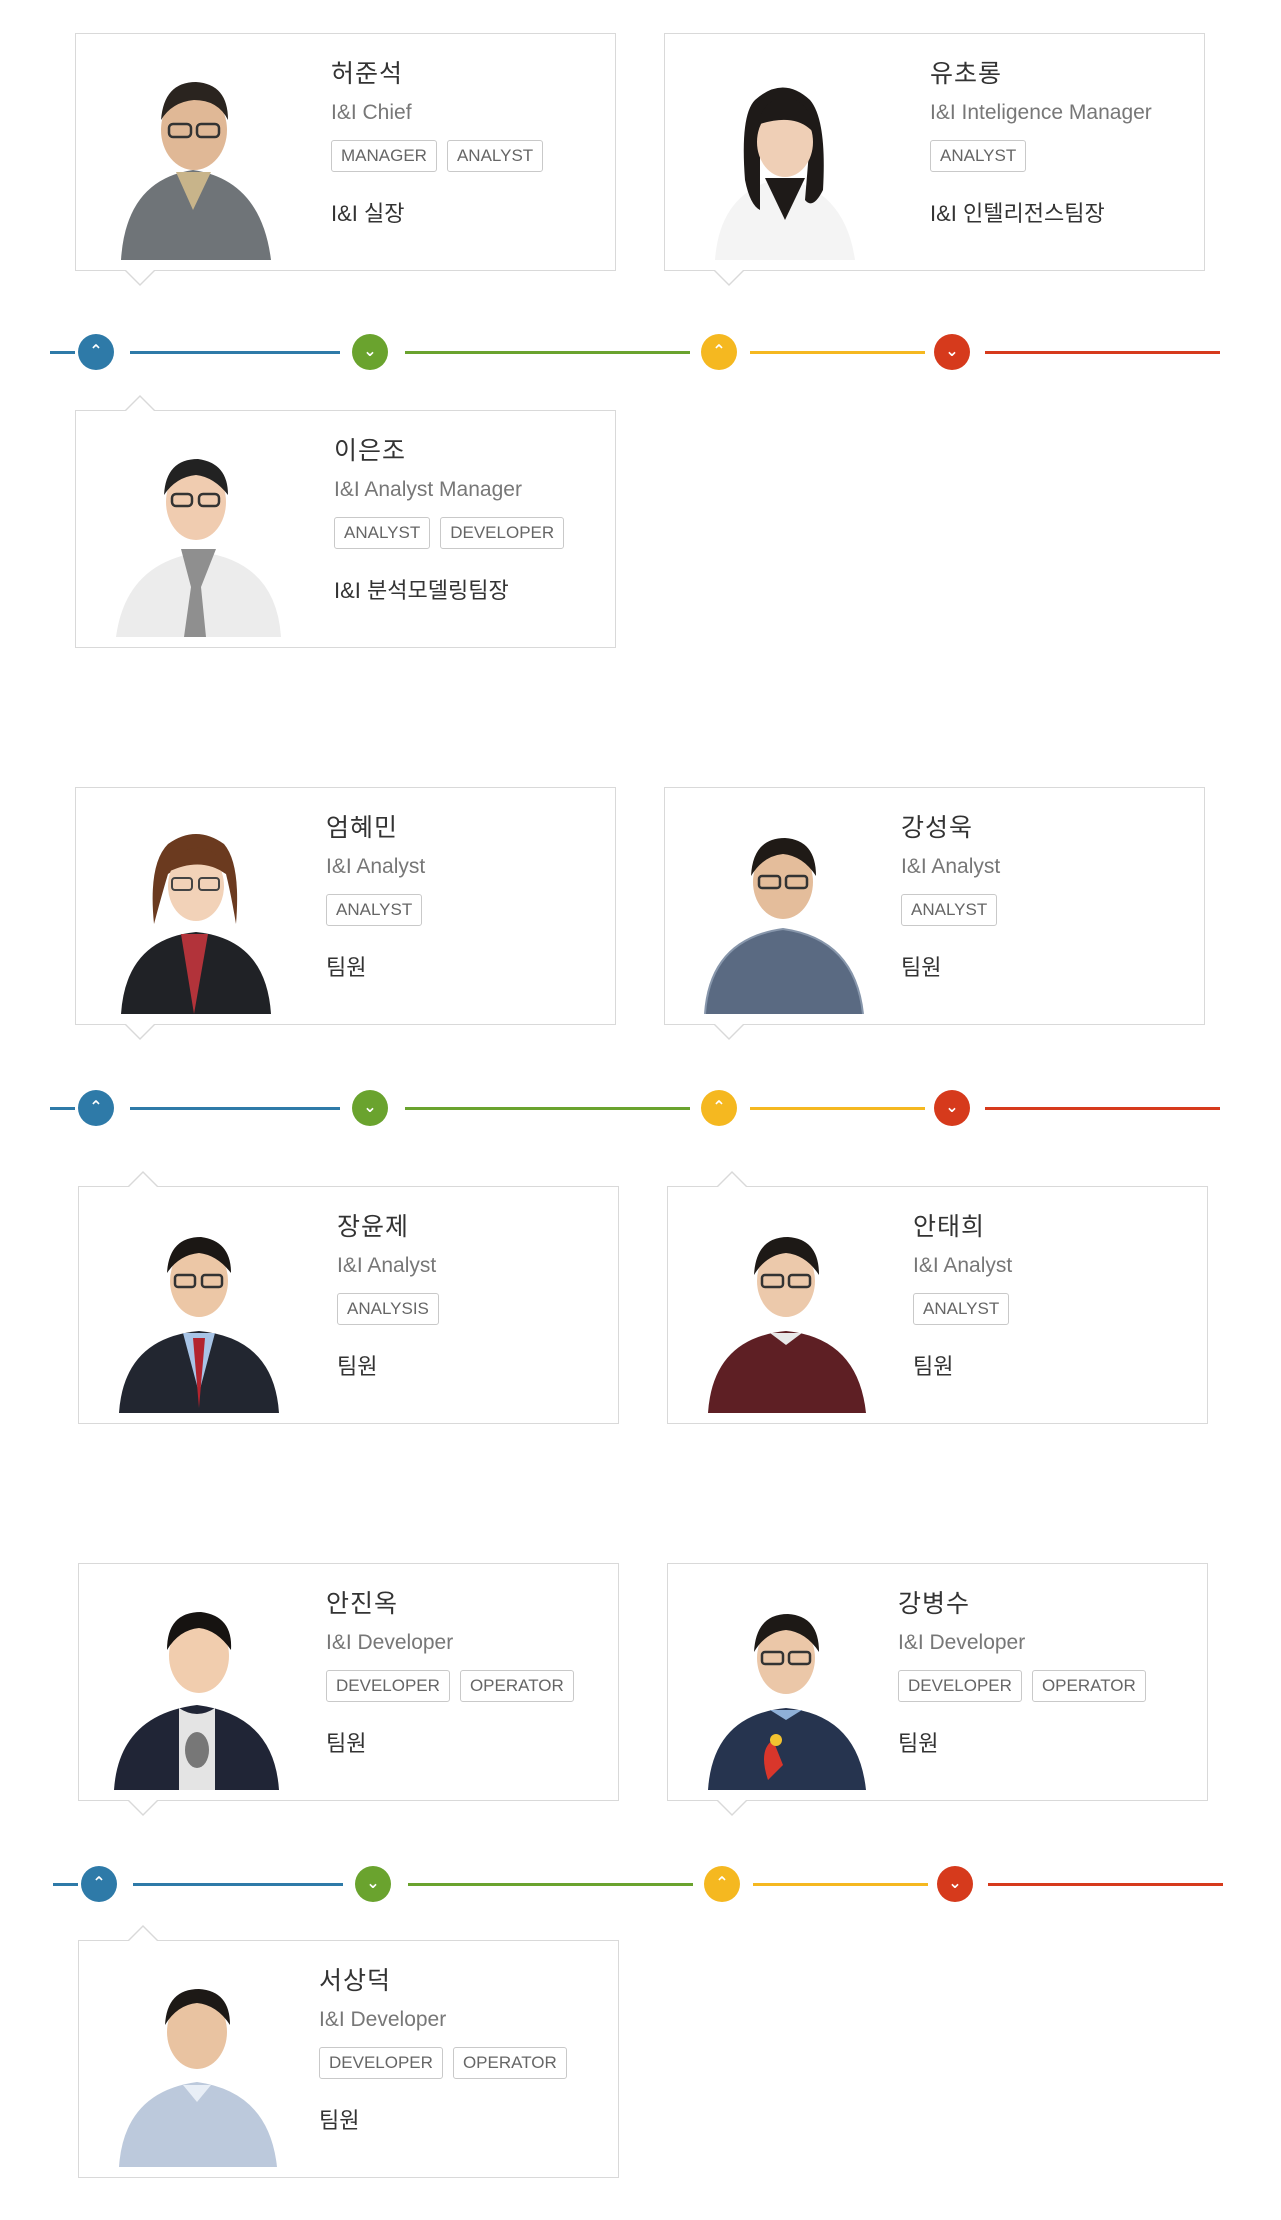 The width and height of the screenshot is (1281, 2220). I want to click on member-card: 엄혜민 I&I Analyst ANALYST 팀원, so click(345, 913).